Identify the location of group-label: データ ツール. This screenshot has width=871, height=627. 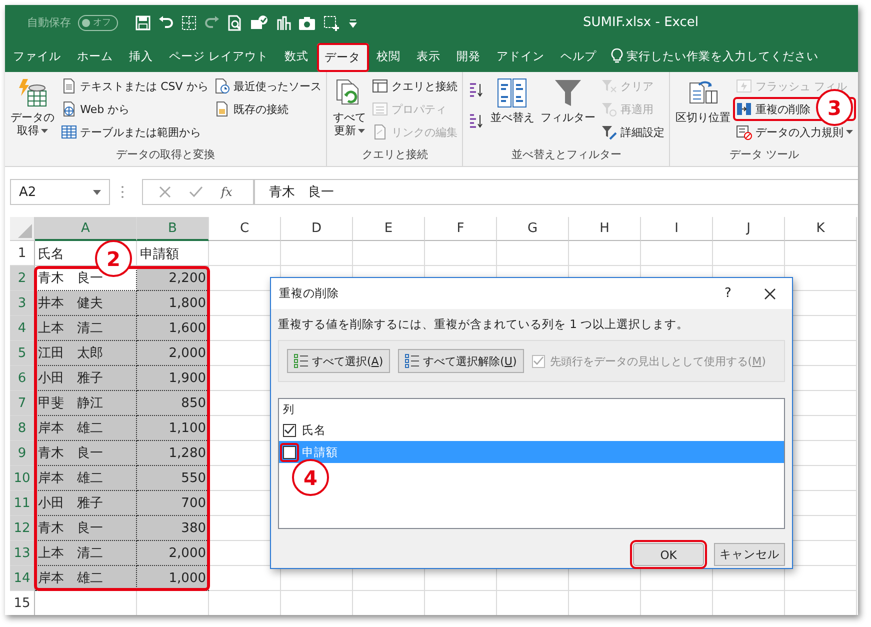
(764, 155).